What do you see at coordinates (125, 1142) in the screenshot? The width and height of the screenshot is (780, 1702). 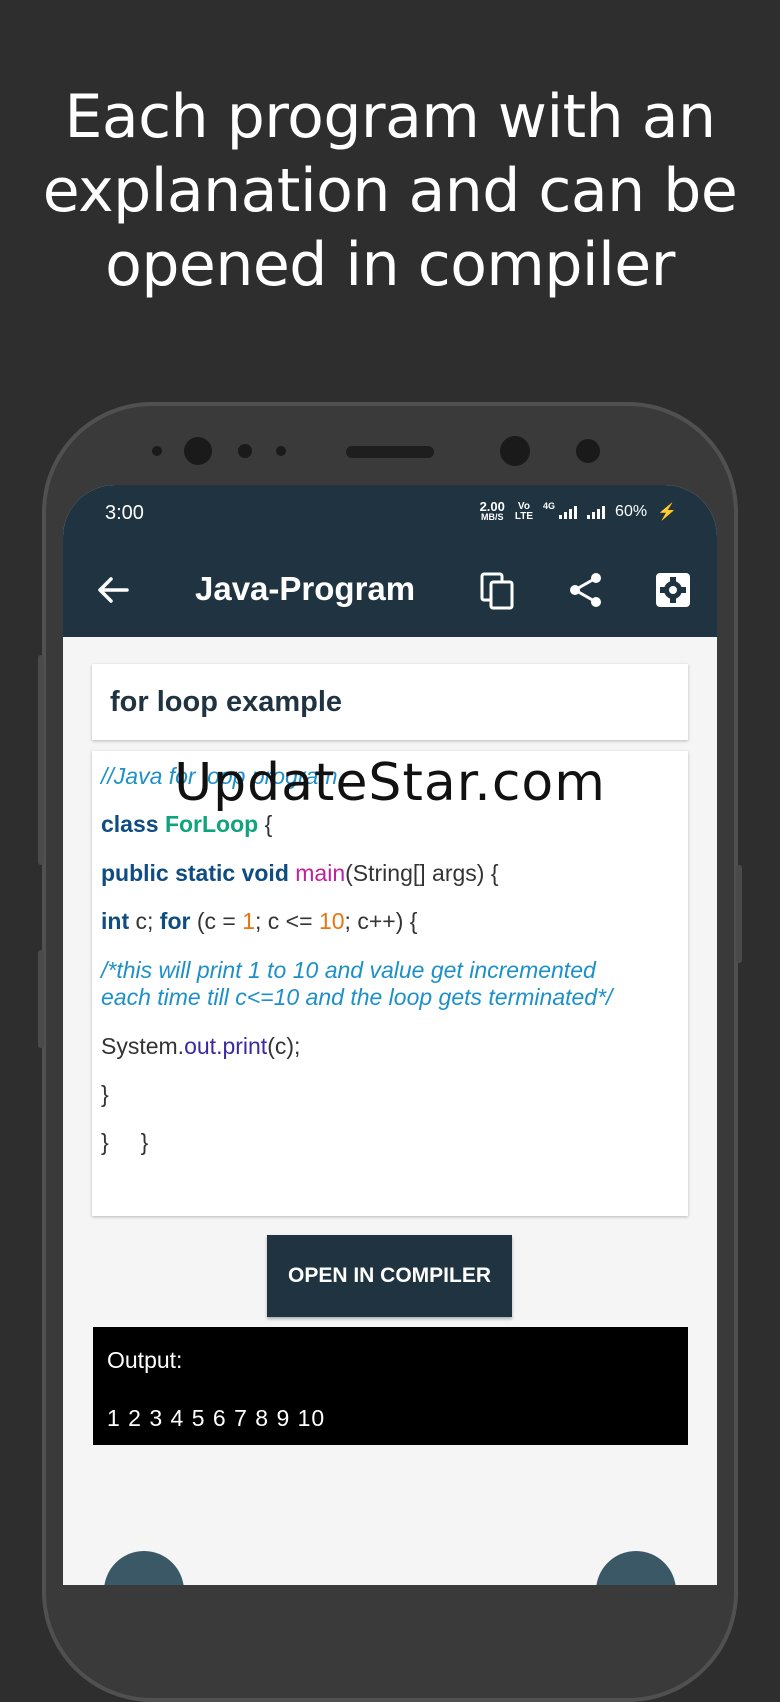 I see `code-line-close: } }` at bounding box center [125, 1142].